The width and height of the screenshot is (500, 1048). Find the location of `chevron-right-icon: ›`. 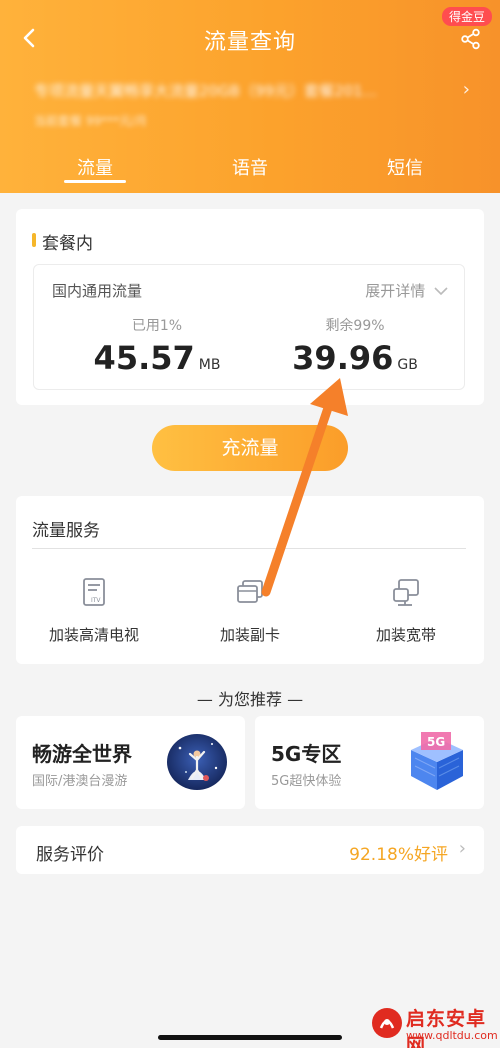

chevron-right-icon: › is located at coordinates (462, 848).